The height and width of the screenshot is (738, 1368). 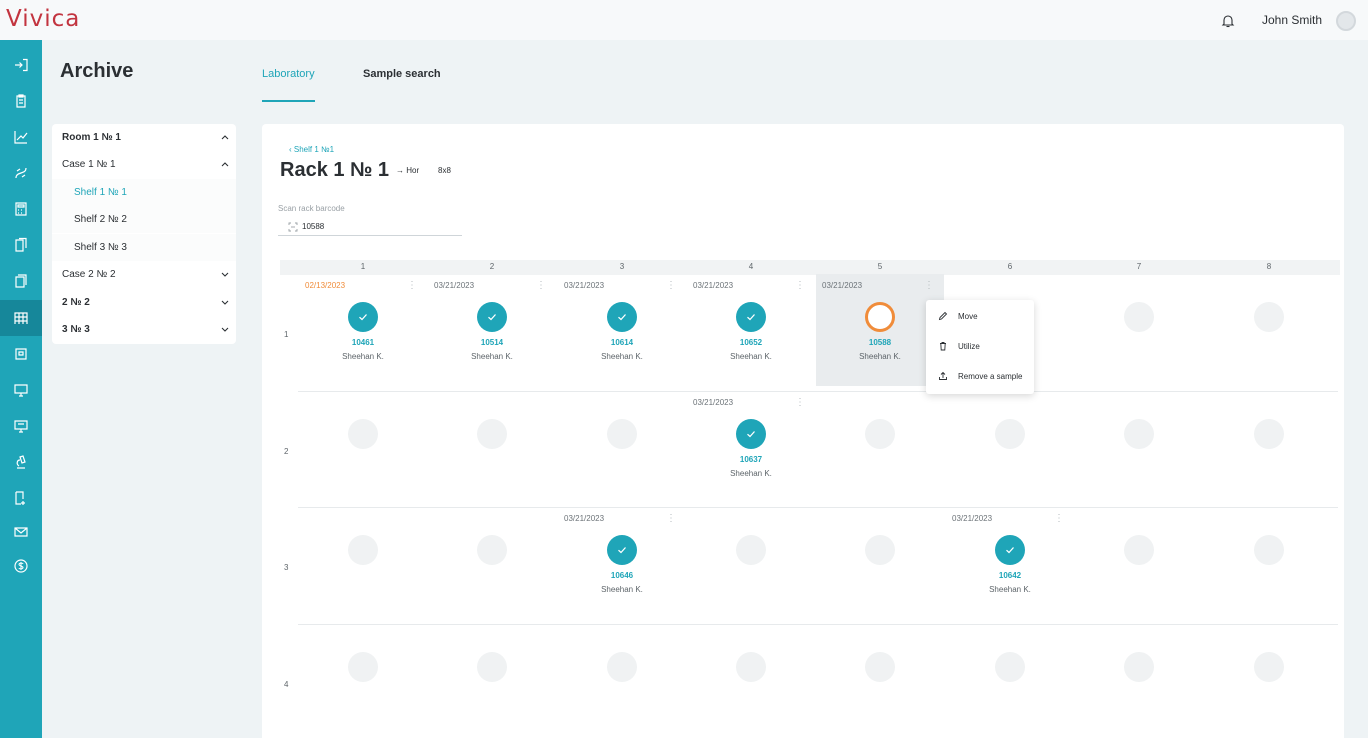 I want to click on sample-slot: 03/21/2023 ⋮ 10652 Sheehan K., so click(x=751, y=330).